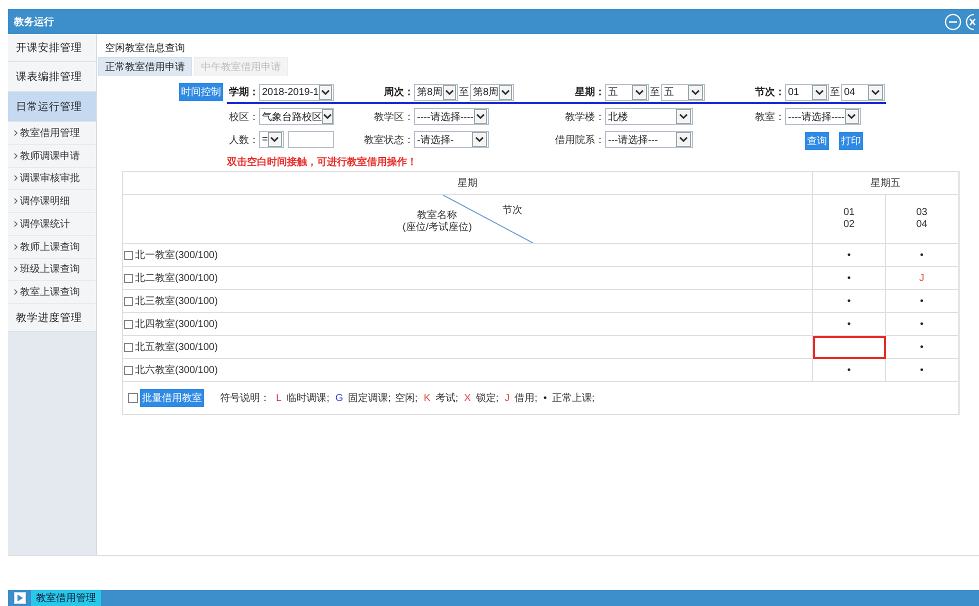 This screenshot has height=606, width=979. What do you see at coordinates (52, 247) in the screenshot?
I see `sidebar-subitem: 教师上课查询` at bounding box center [52, 247].